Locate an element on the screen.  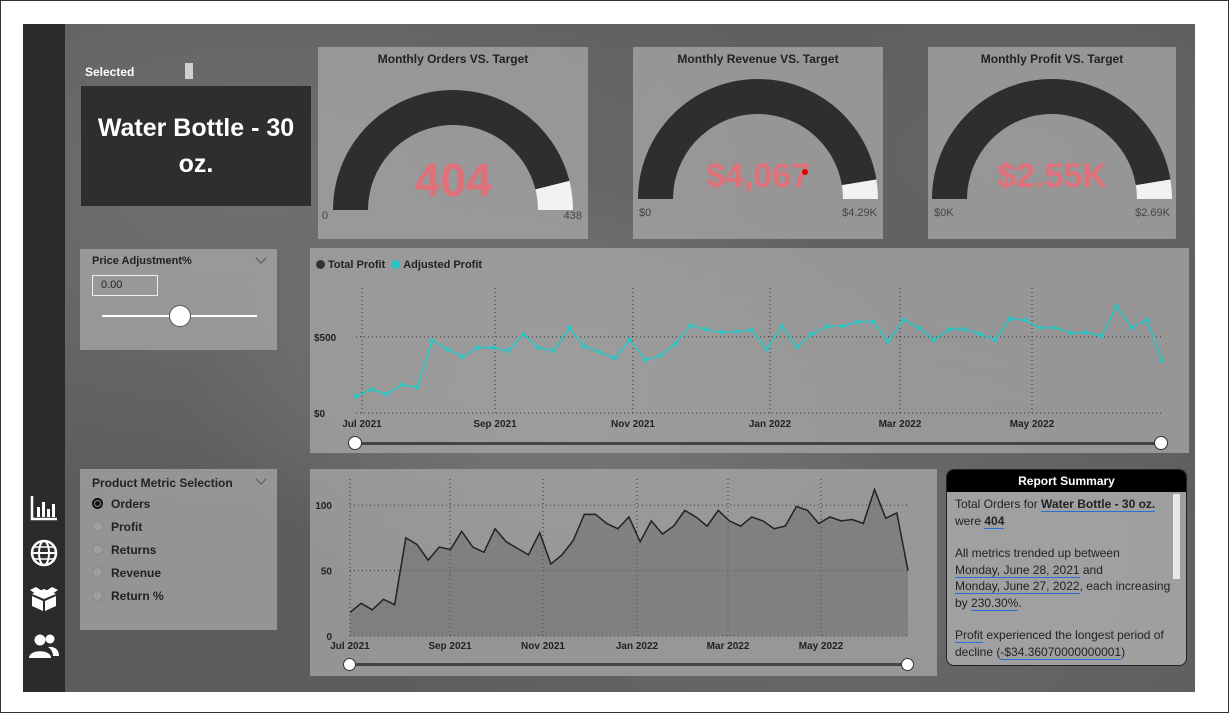
box-icon is located at coordinates (44, 598).